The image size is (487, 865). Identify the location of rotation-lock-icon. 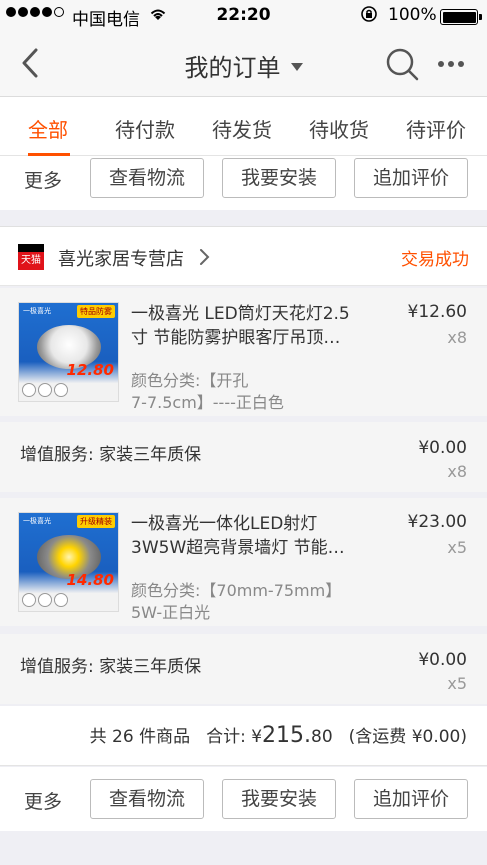
(369, 16).